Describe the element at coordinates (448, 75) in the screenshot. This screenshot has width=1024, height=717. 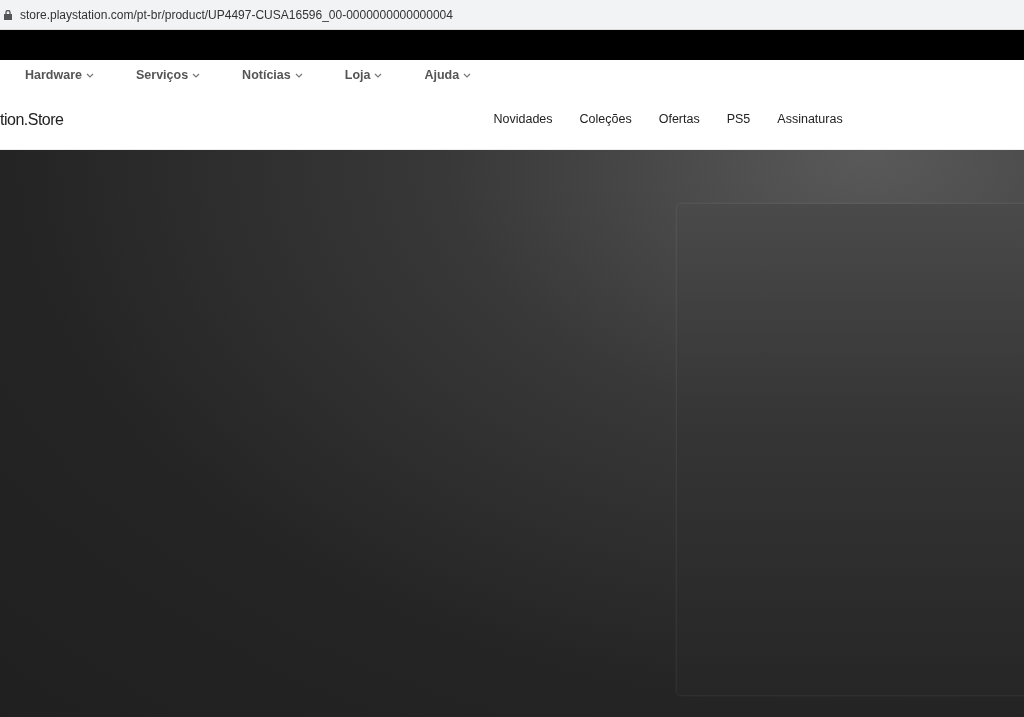
I see `nav-menu: Ajuda` at that location.